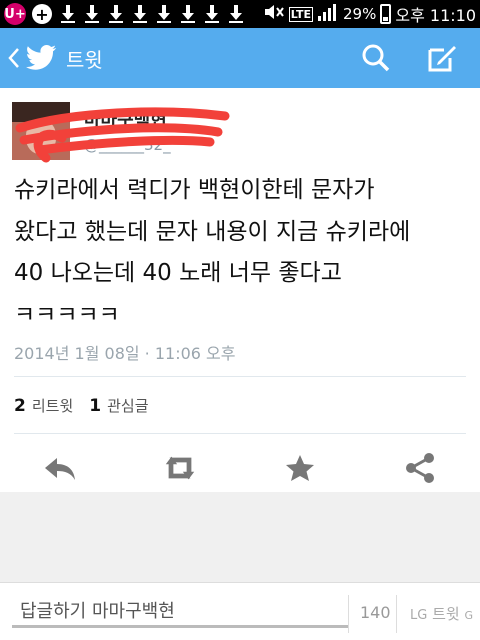 The width and height of the screenshot is (480, 640). I want to click on compose-button, so click(442, 58).